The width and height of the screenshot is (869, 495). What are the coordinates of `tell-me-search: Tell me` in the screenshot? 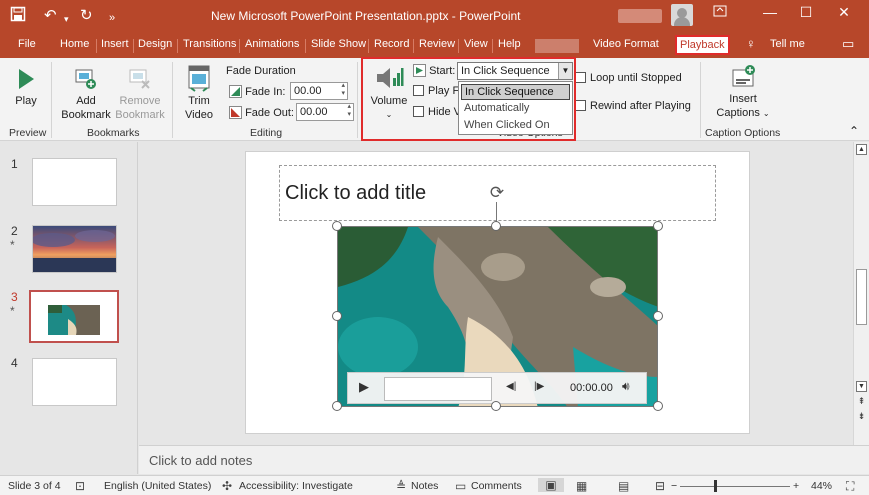 It's located at (787, 44).